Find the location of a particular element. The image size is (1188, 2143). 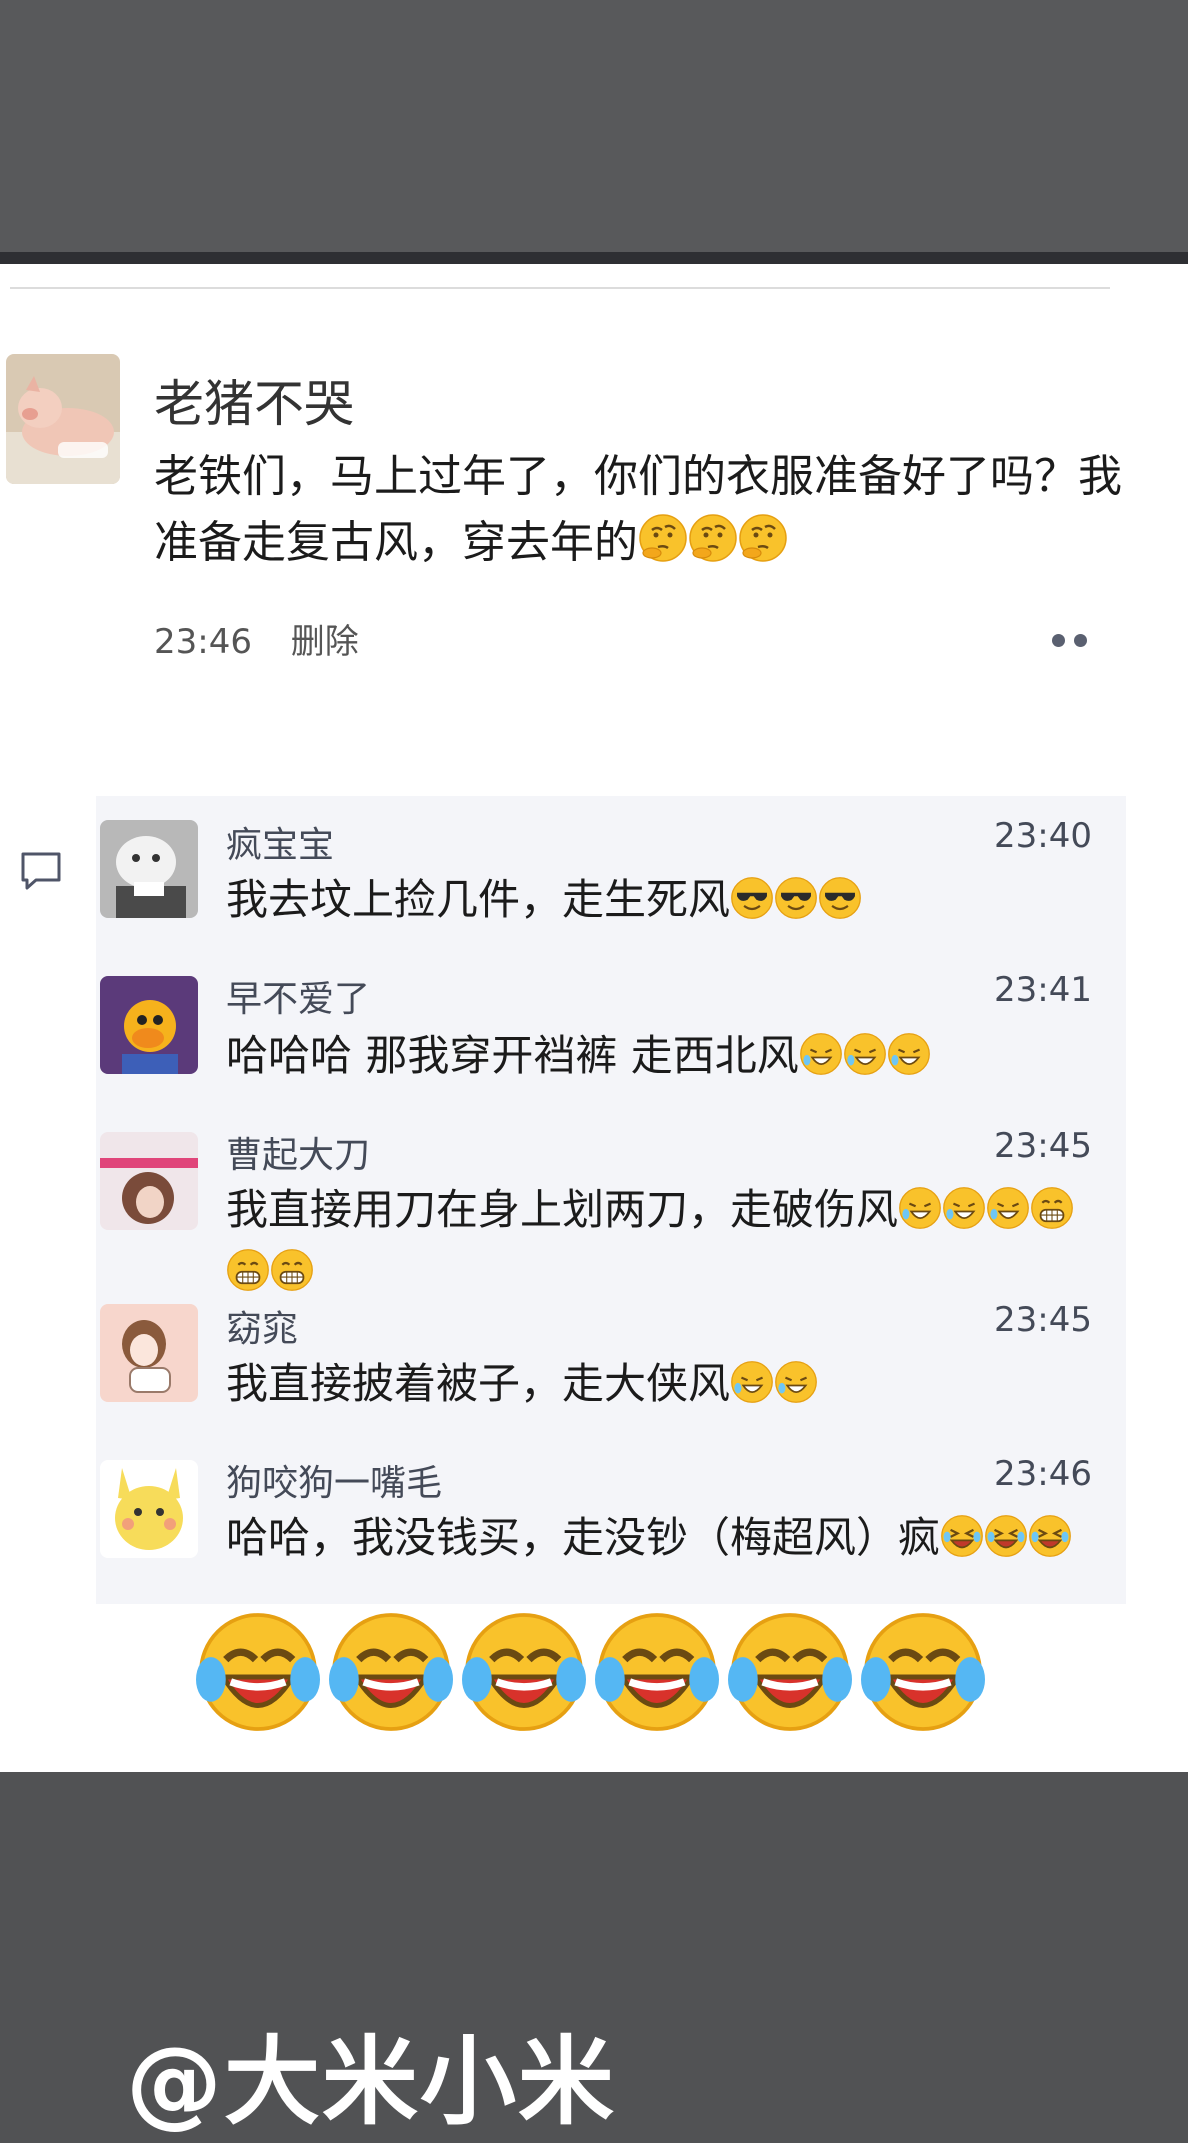

reaction-emoji-row is located at coordinates (596, 1673).